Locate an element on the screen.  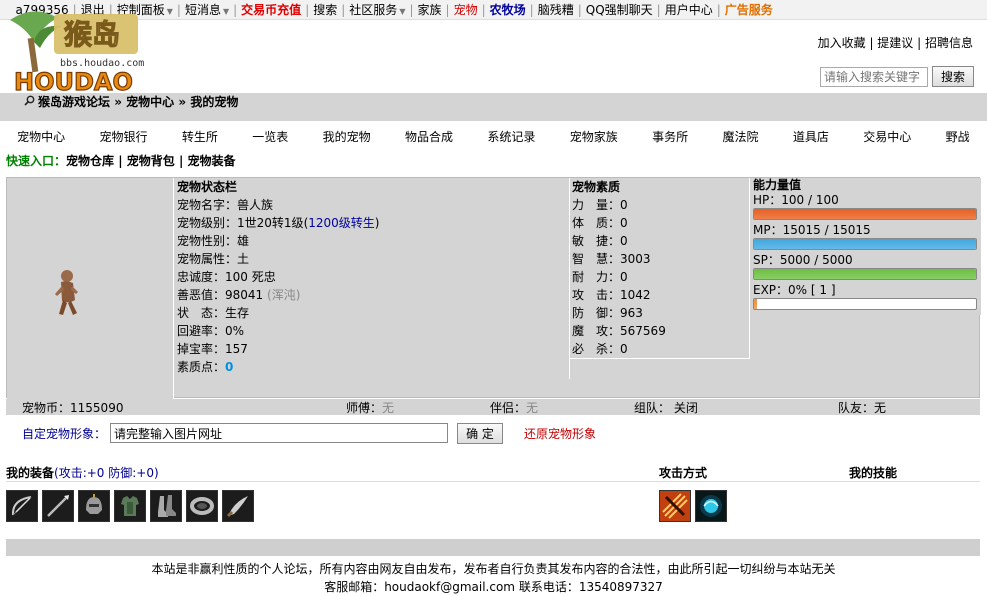
spear-icon is located at coordinates (58, 506).